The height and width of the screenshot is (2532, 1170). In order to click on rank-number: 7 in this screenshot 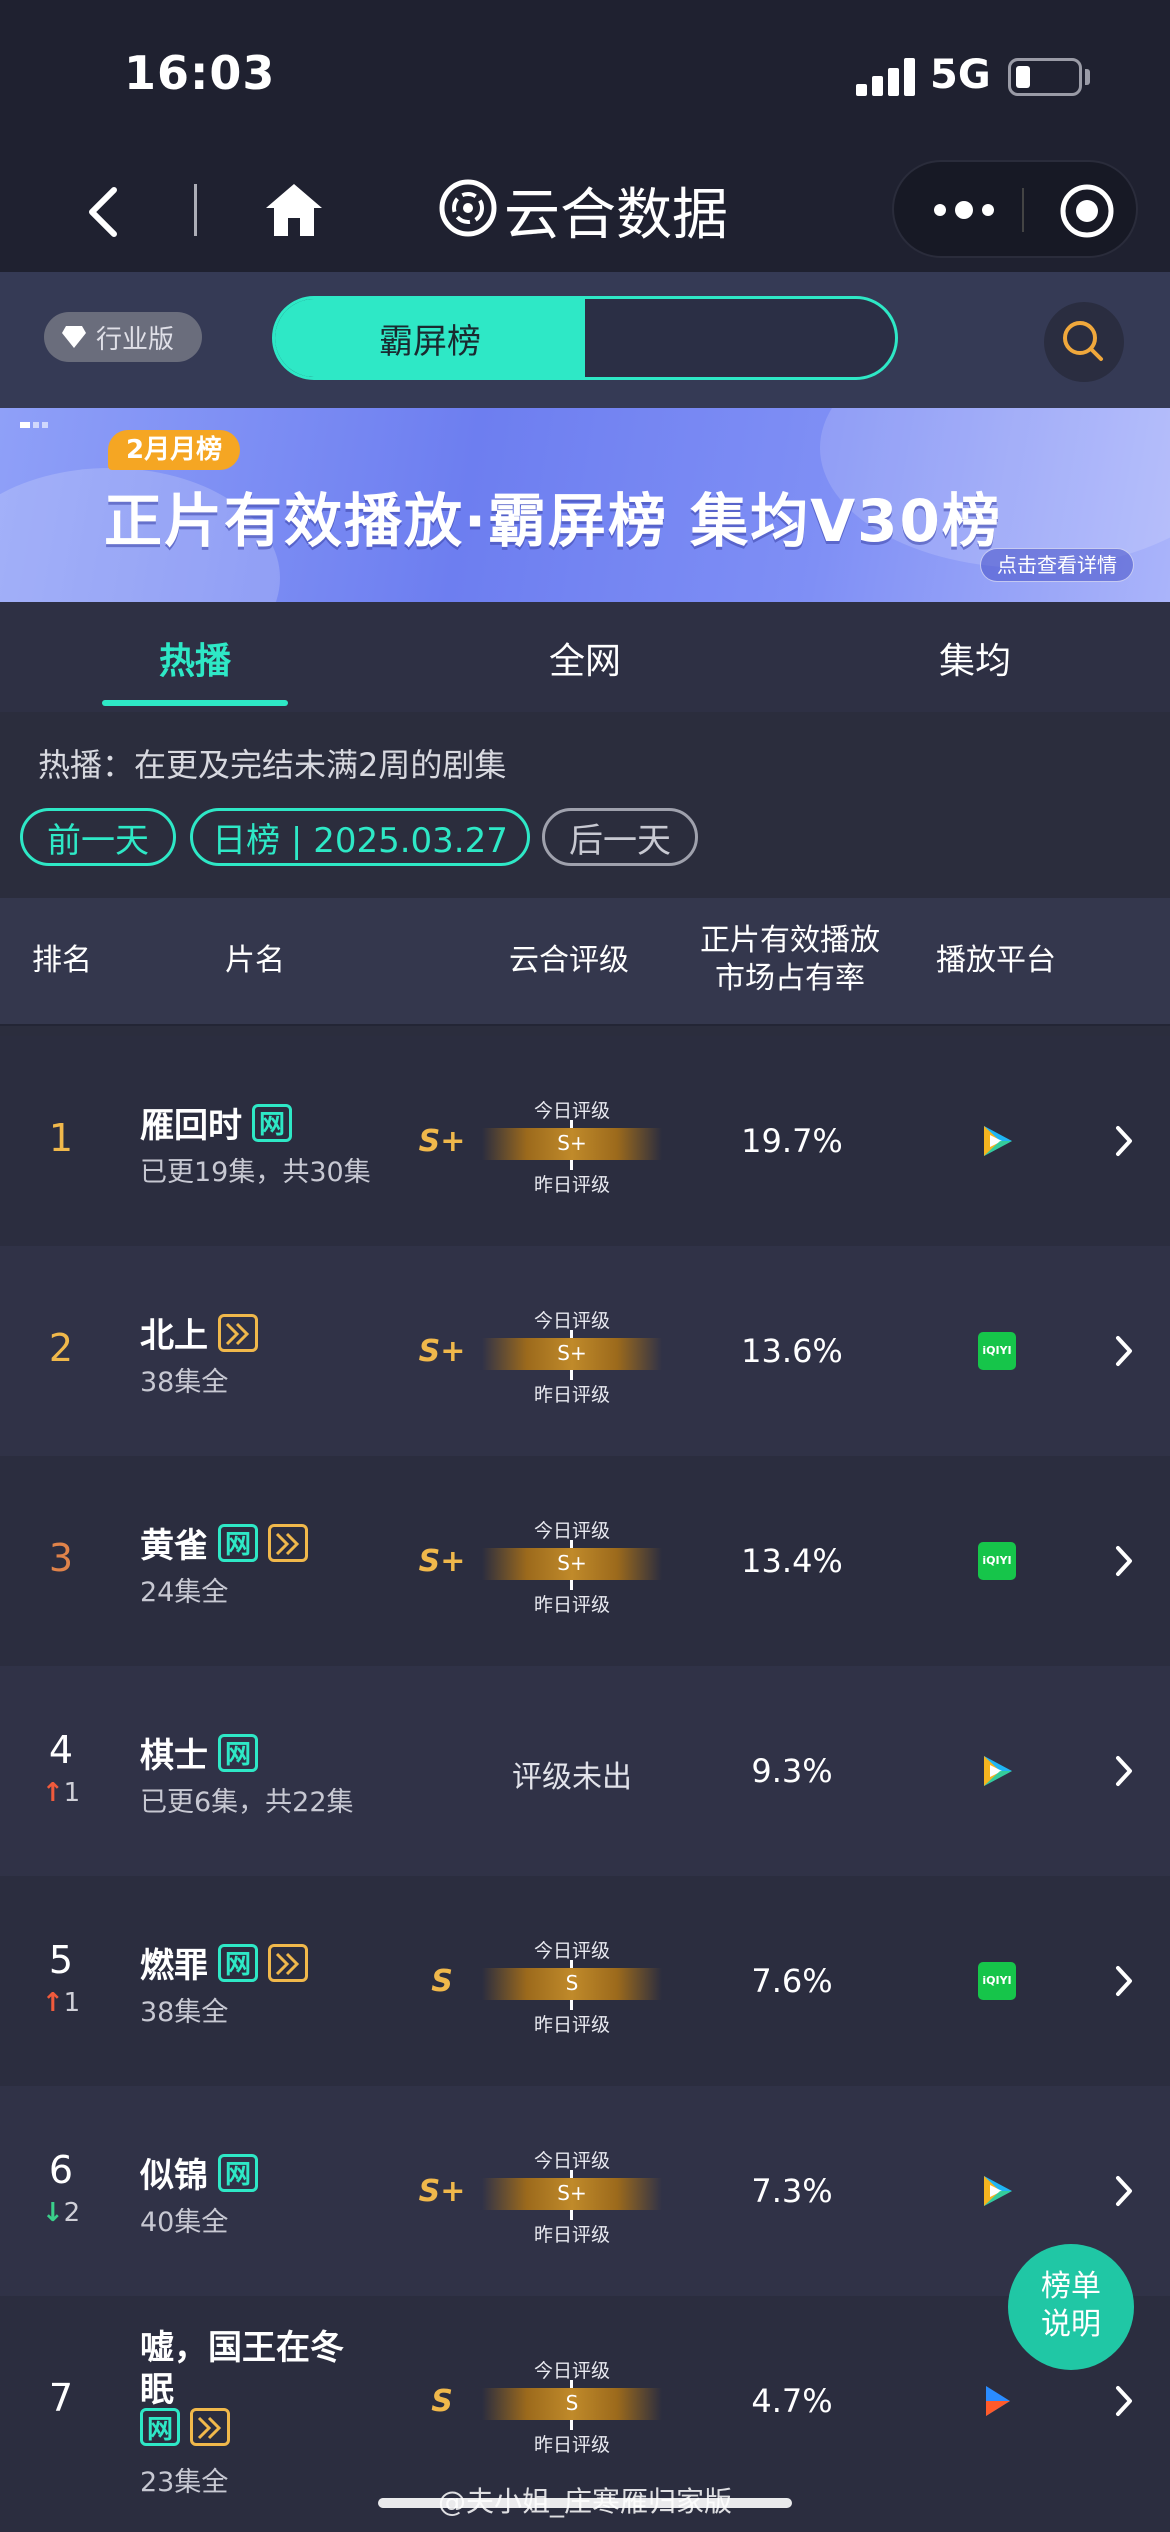, I will do `click(61, 2398)`.